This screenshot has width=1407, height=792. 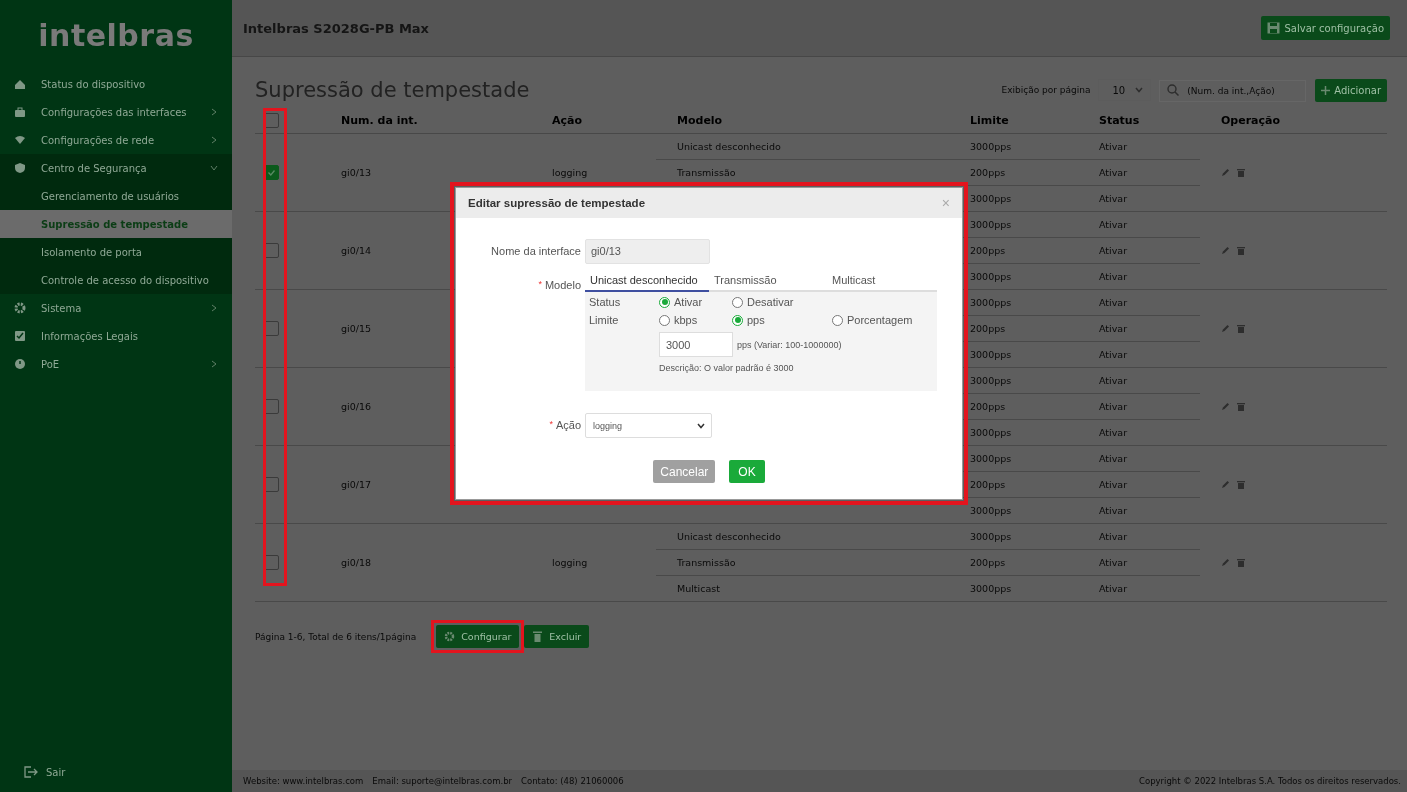 What do you see at coordinates (116, 280) in the screenshot?
I see `sidebar-subitem: Controle de acesso do dispositivo` at bounding box center [116, 280].